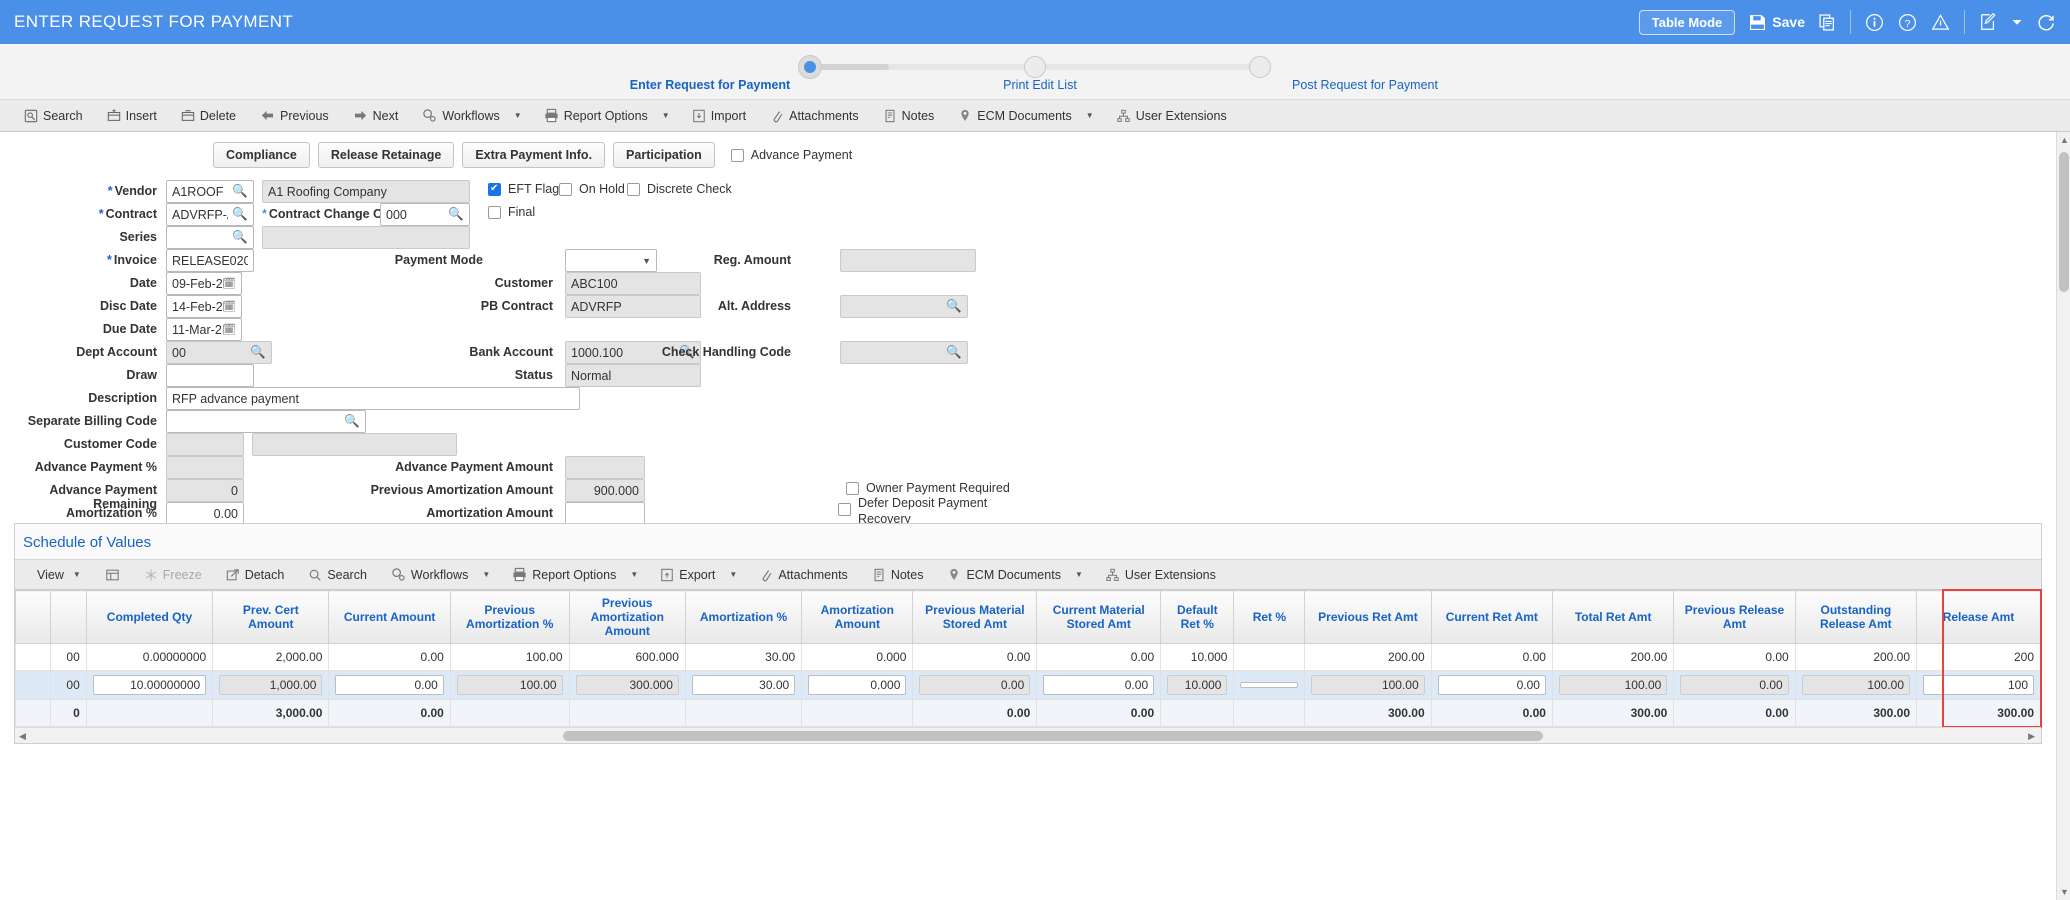 The width and height of the screenshot is (2070, 900). What do you see at coordinates (1197, 685) in the screenshot?
I see `cell-default-ret-pct-input: 10.000` at bounding box center [1197, 685].